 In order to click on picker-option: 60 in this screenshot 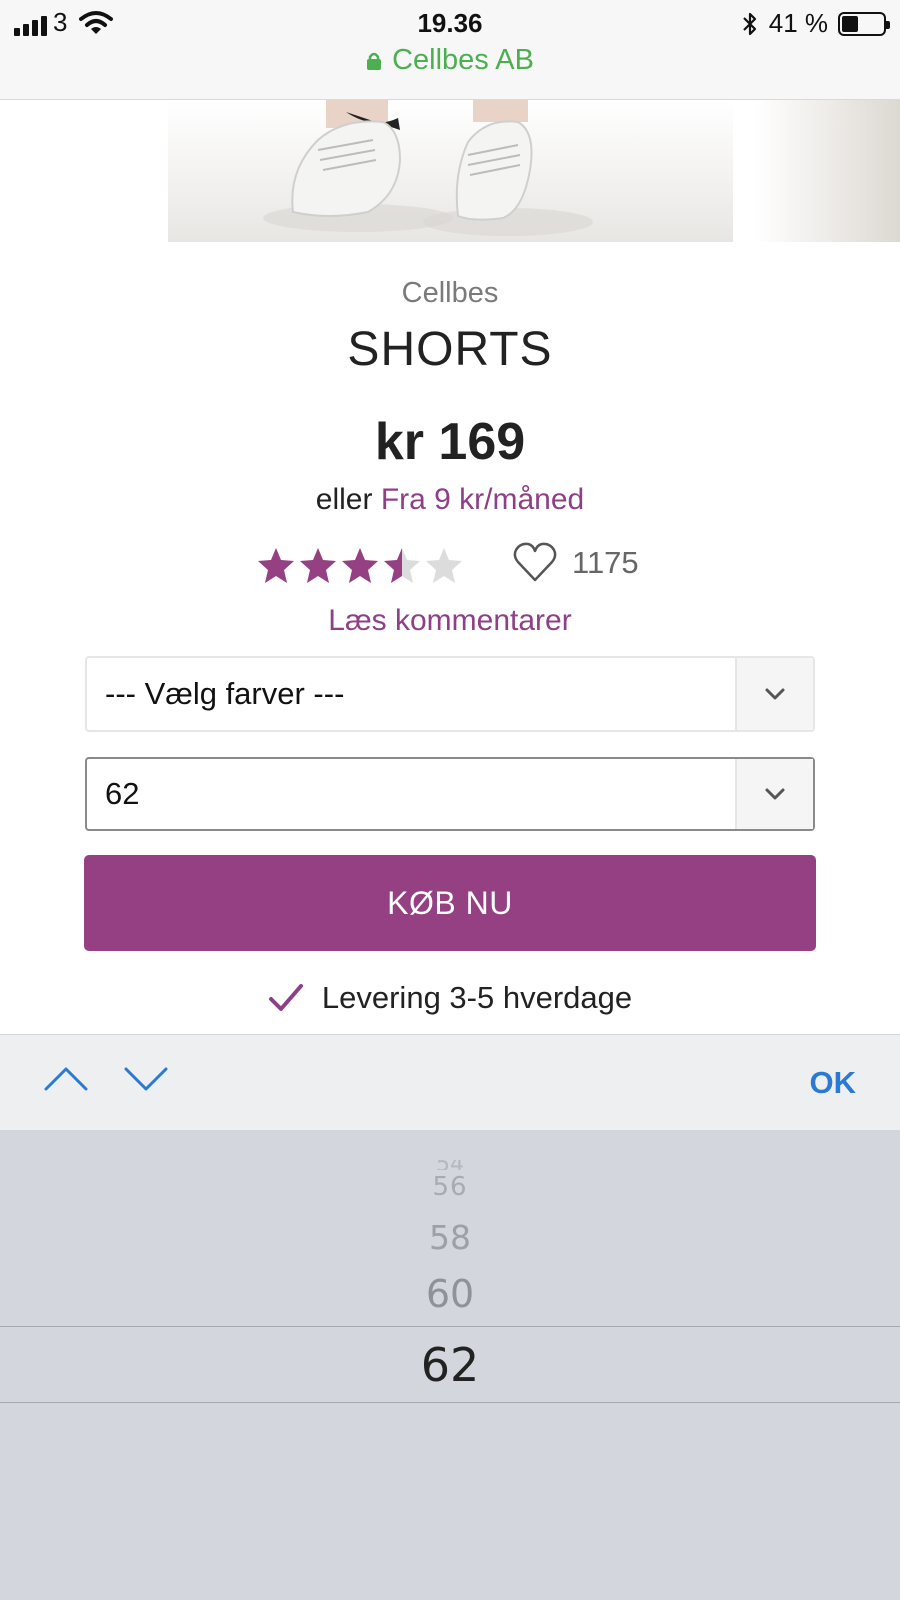, I will do `click(450, 1294)`.